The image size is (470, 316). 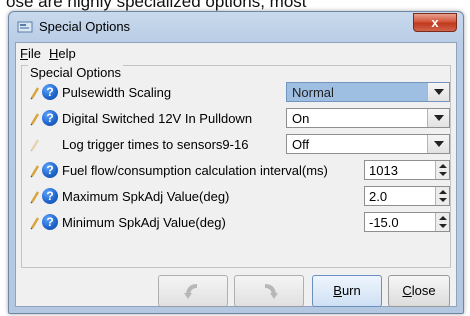 I want to click on setting-row-log-trigger-times: Log trigger times to sensors9-16 Off, so click(x=236, y=145).